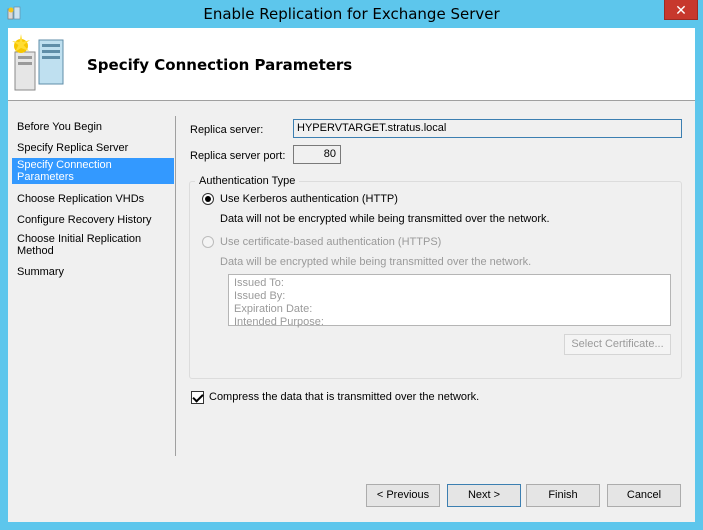 Image resolution: width=703 pixels, height=530 pixels. I want to click on nav-item-choose-replication-vhds: Choose Replication VHDs, so click(93, 199).